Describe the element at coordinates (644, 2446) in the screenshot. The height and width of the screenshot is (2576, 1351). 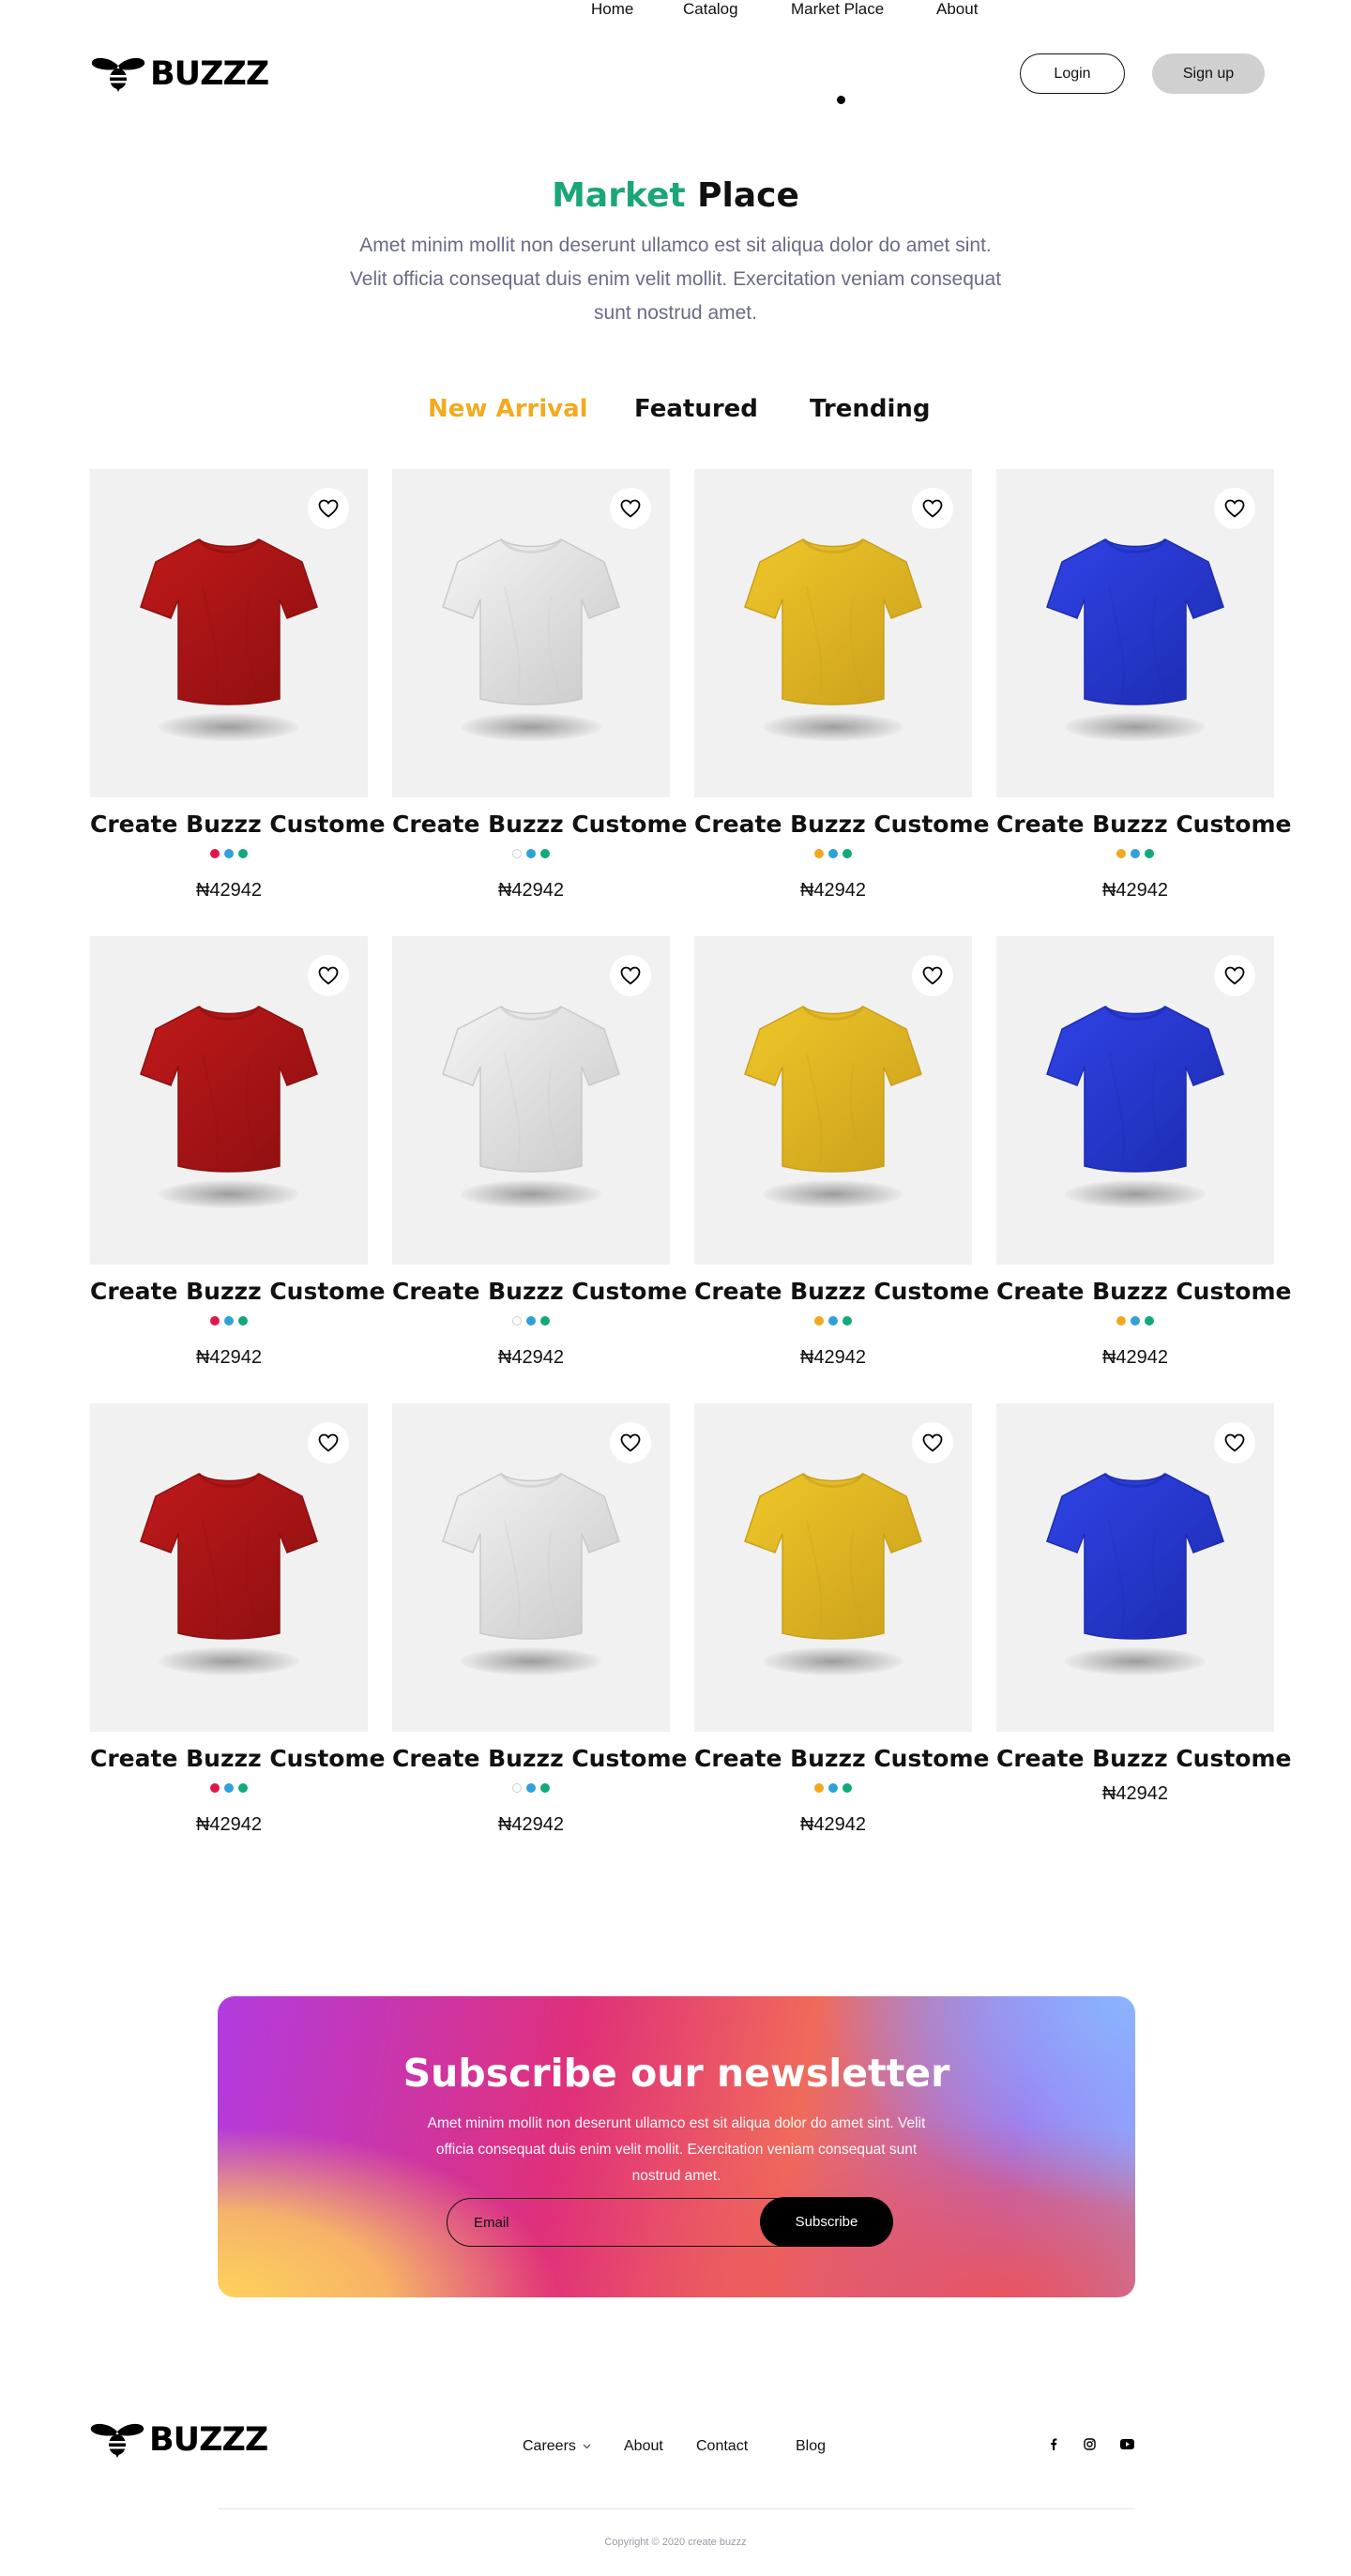
I see `footer-nav-about: About` at that location.